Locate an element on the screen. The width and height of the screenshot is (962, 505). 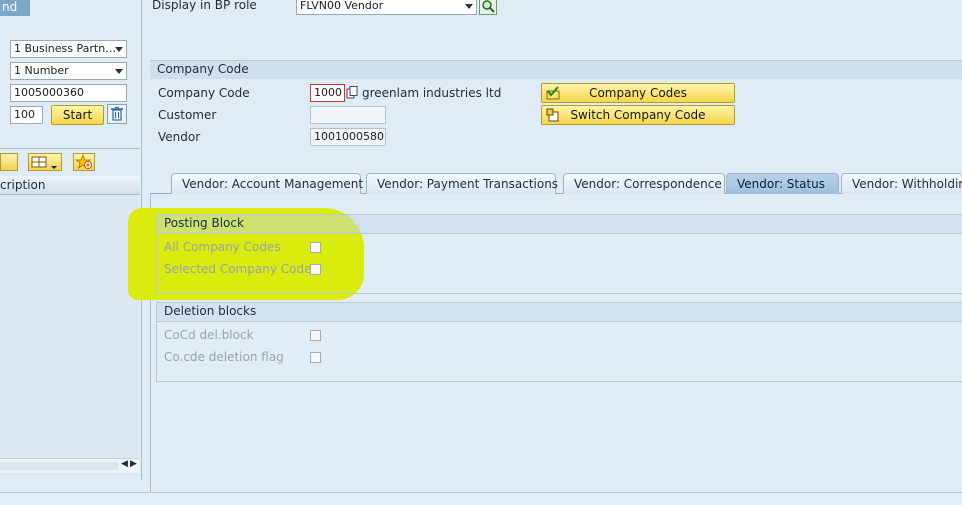
posting-block-title-bar: Posting Block is located at coordinates (559, 224).